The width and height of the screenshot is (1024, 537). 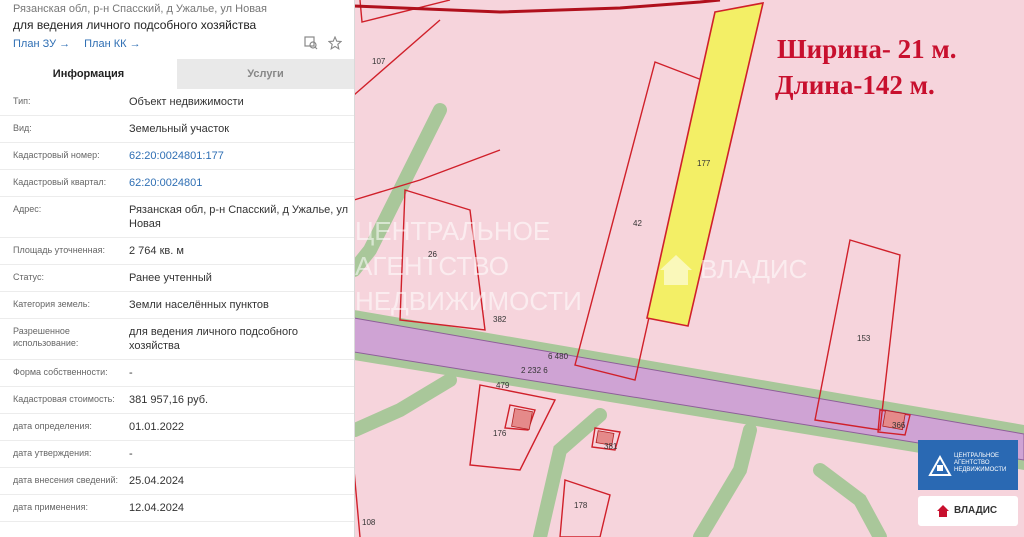 I want to click on brand-badge: ВЛАДИС, so click(x=968, y=511).